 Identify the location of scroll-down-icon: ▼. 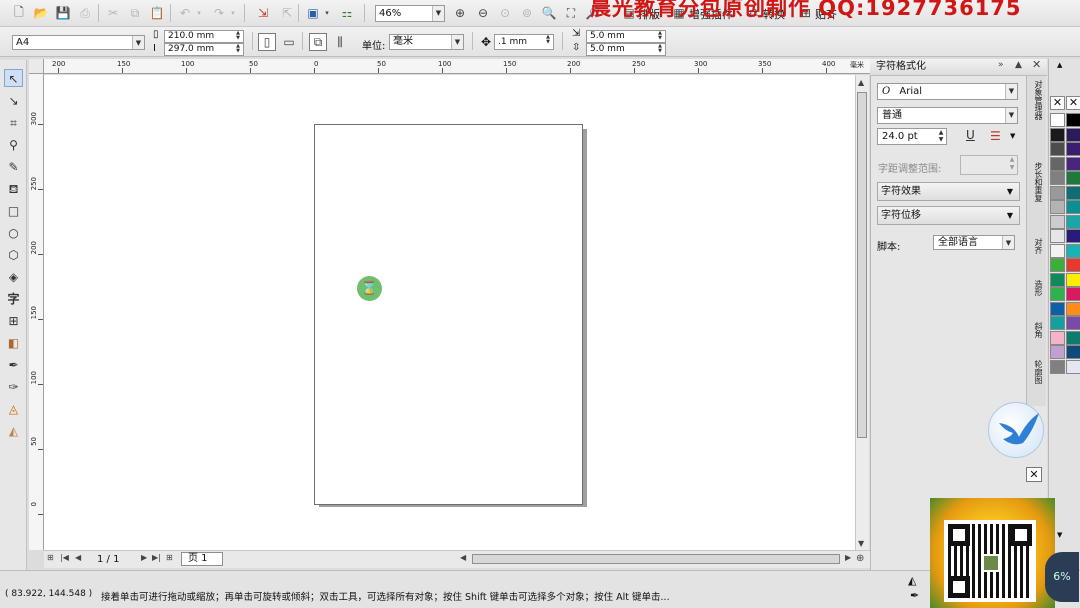
(861, 543).